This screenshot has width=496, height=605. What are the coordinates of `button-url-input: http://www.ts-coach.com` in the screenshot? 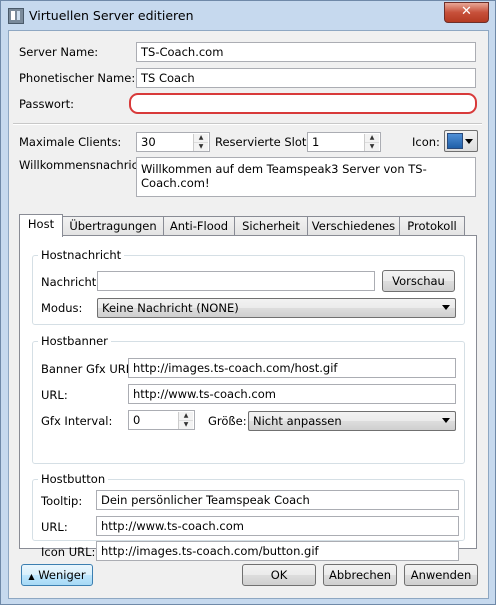 It's located at (277, 526).